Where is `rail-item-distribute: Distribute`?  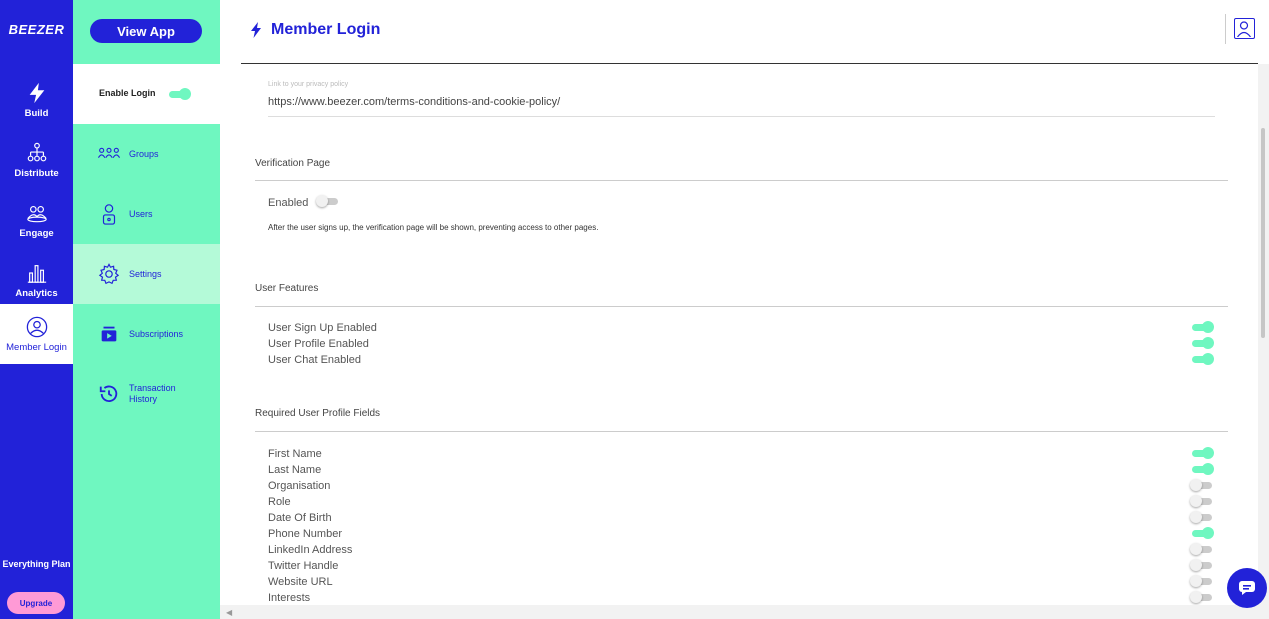 rail-item-distribute: Distribute is located at coordinates (36, 160).